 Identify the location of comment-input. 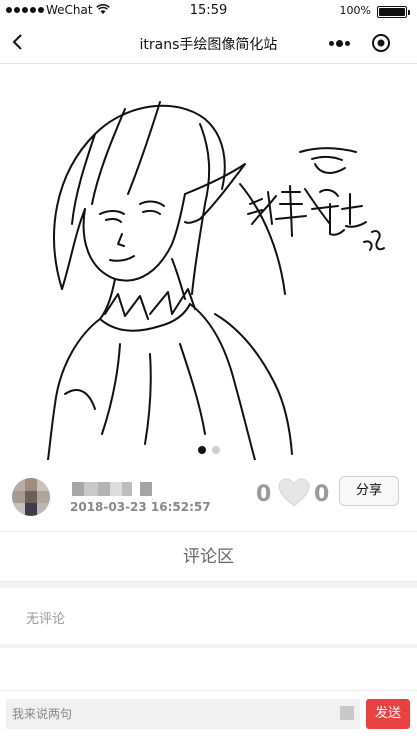
(183, 714).